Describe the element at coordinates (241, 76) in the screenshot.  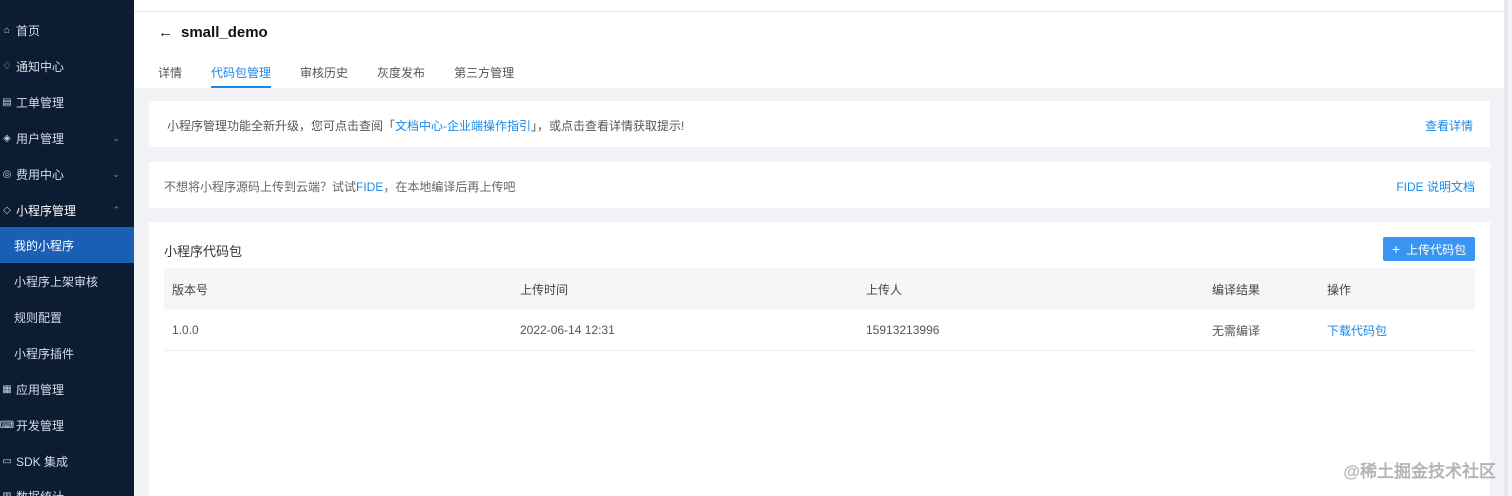
I see `tab-code-packages: 代码包管理` at that location.